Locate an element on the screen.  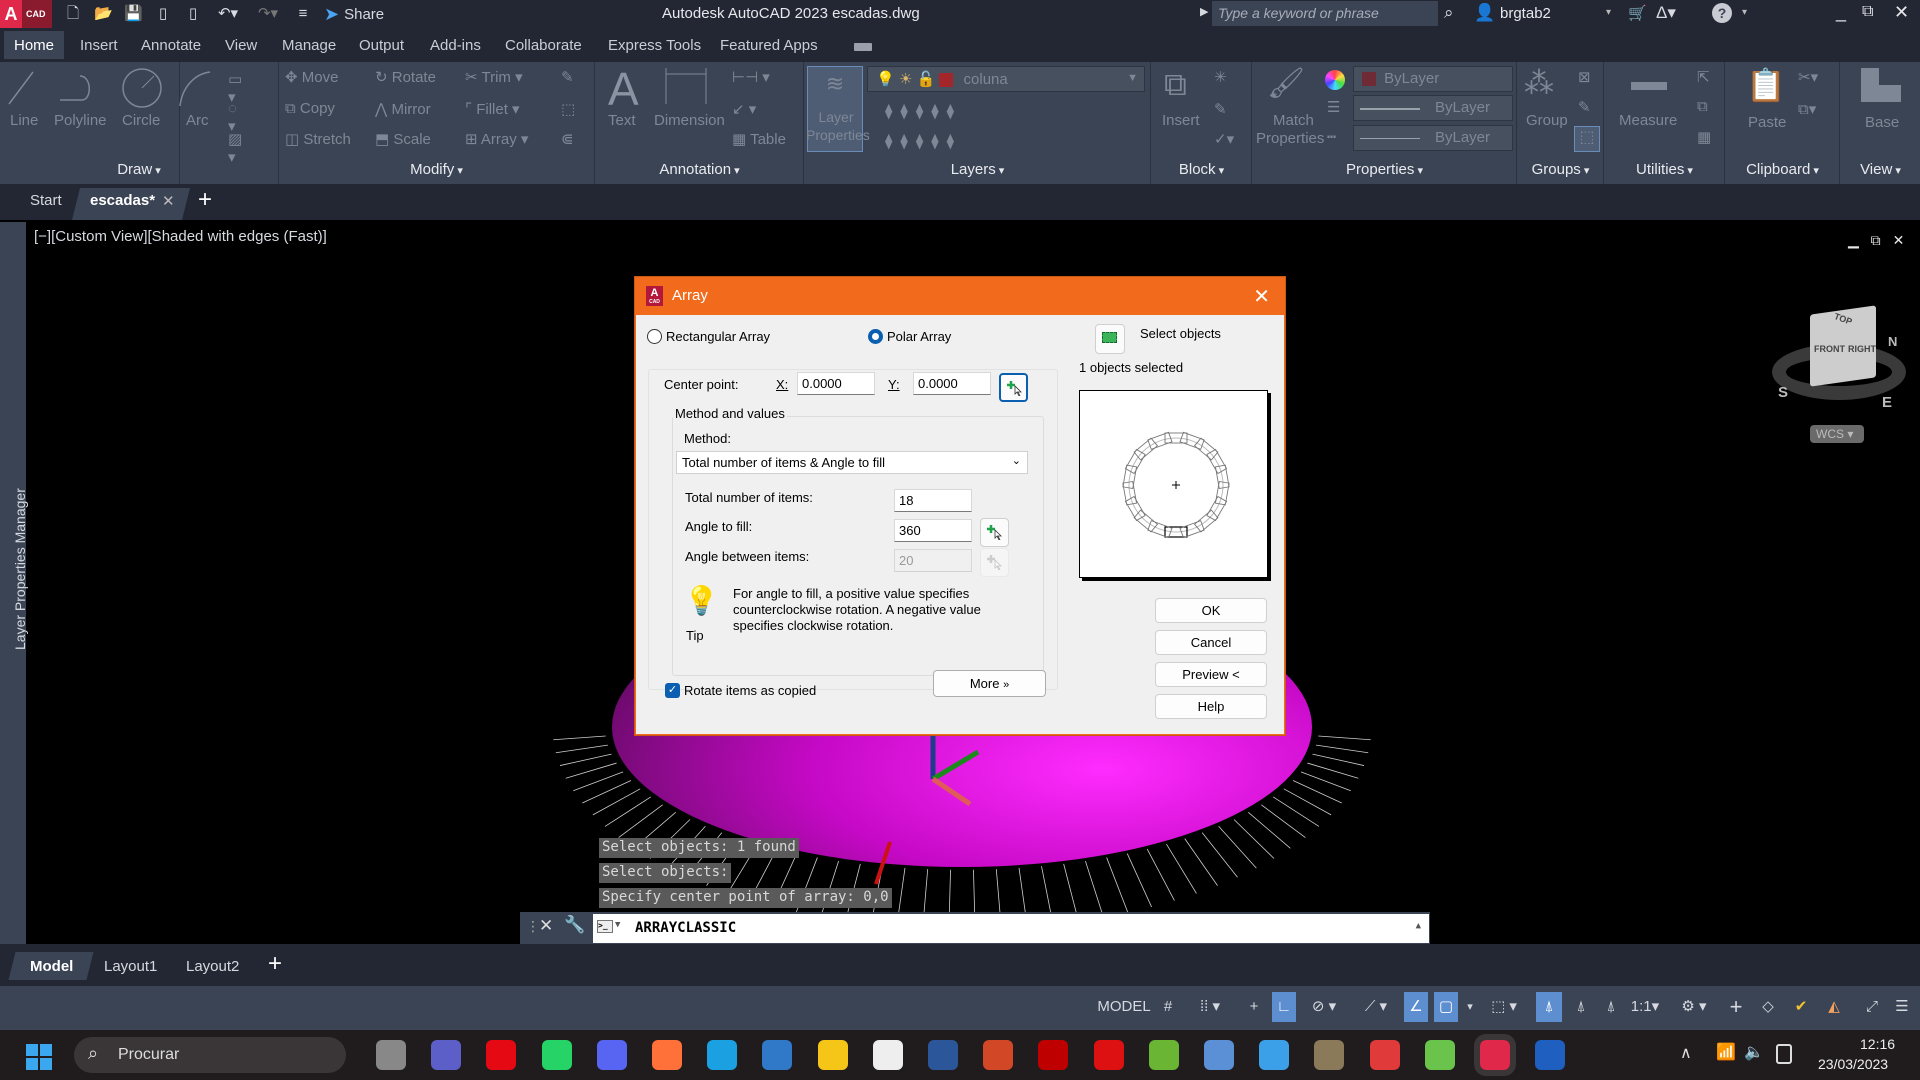
user-dropdown-icon: ▾ is located at coordinates (1608, 12).